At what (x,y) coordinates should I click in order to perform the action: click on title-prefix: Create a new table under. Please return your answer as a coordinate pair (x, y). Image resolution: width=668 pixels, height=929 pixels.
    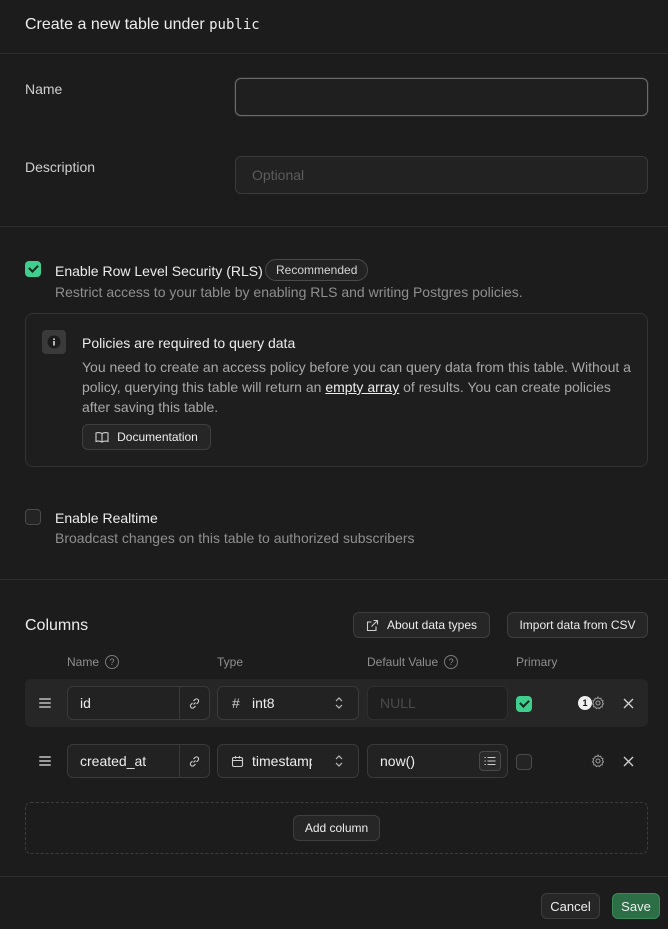
    Looking at the image, I should click on (115, 24).